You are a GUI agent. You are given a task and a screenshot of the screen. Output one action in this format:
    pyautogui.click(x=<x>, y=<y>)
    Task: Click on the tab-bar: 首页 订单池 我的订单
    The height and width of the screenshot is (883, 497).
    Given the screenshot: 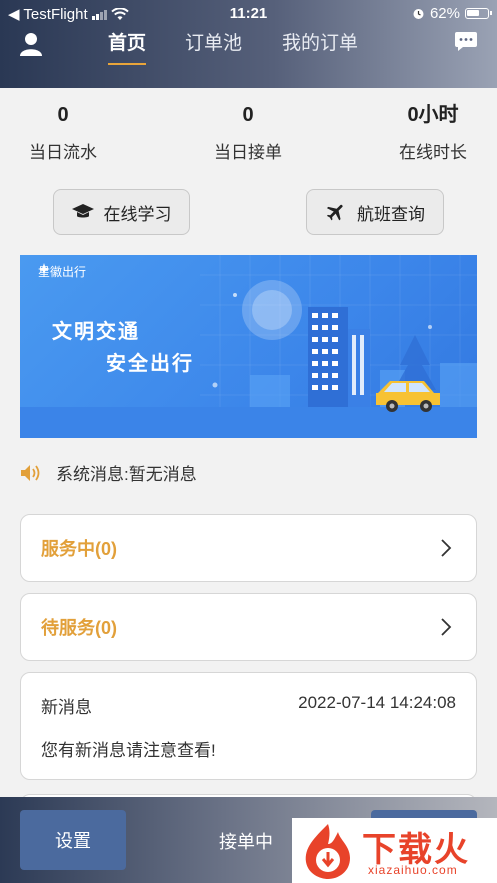 What is the action you would take?
    pyautogui.click(x=233, y=48)
    